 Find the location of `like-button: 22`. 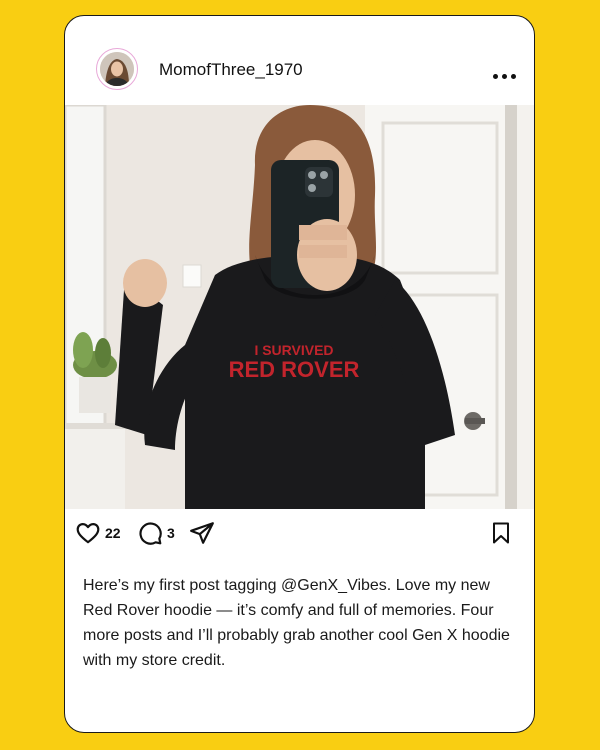

like-button: 22 is located at coordinates (98, 533).